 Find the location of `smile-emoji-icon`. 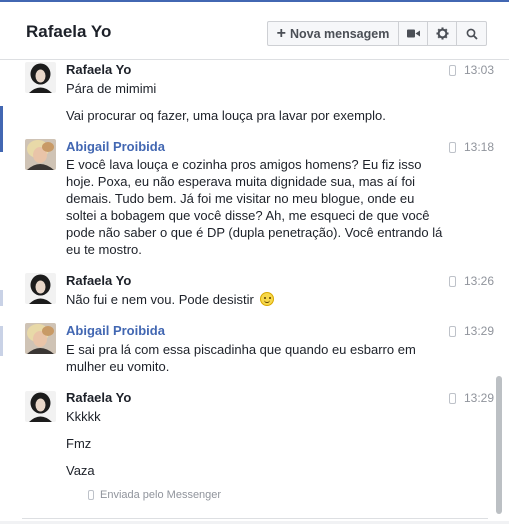

smile-emoji-icon is located at coordinates (266, 299).